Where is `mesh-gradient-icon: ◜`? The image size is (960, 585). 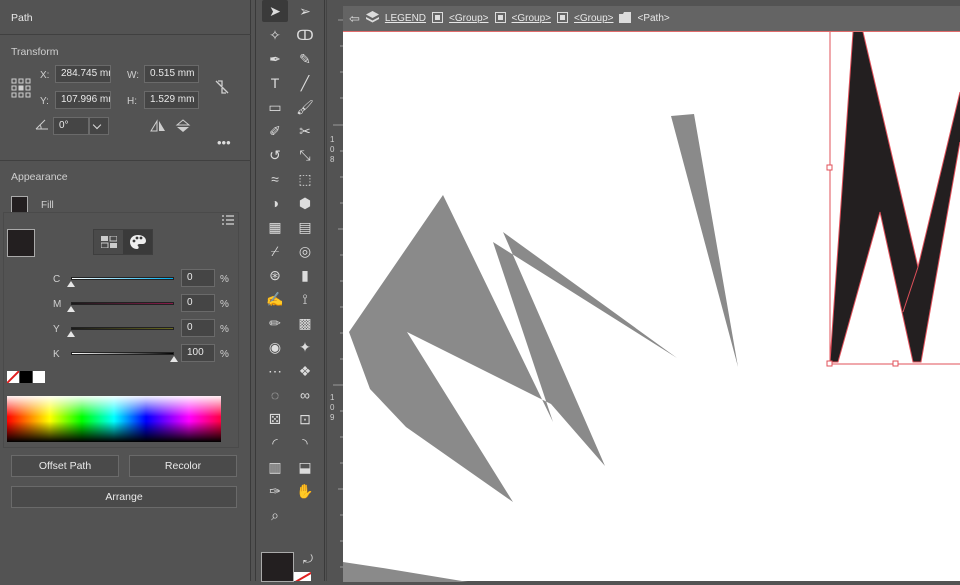
mesh-gradient-icon: ◜ is located at coordinates (275, 443).